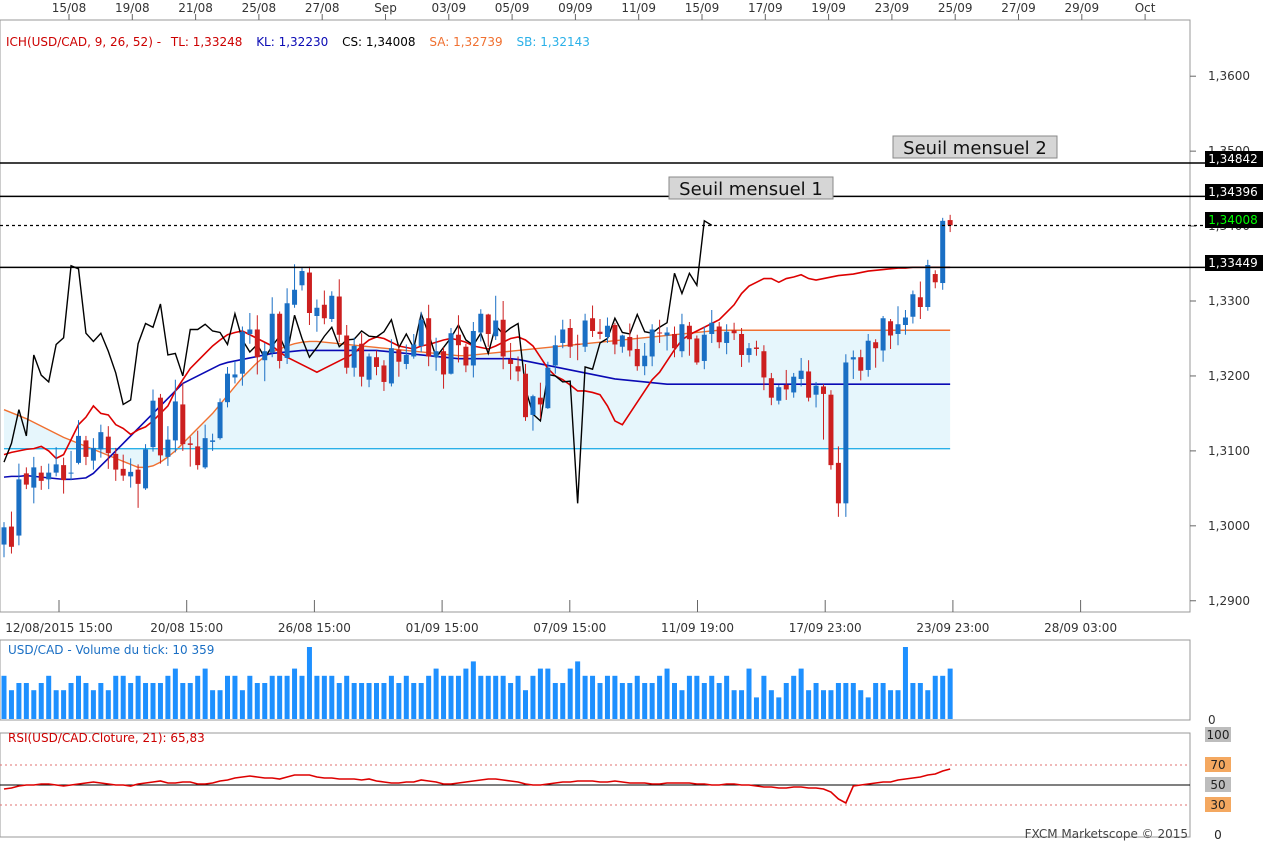 The image size is (1263, 844). Describe the element at coordinates (1229, 376) in the screenshot. I see `price-tick-label: 1,3200` at that location.